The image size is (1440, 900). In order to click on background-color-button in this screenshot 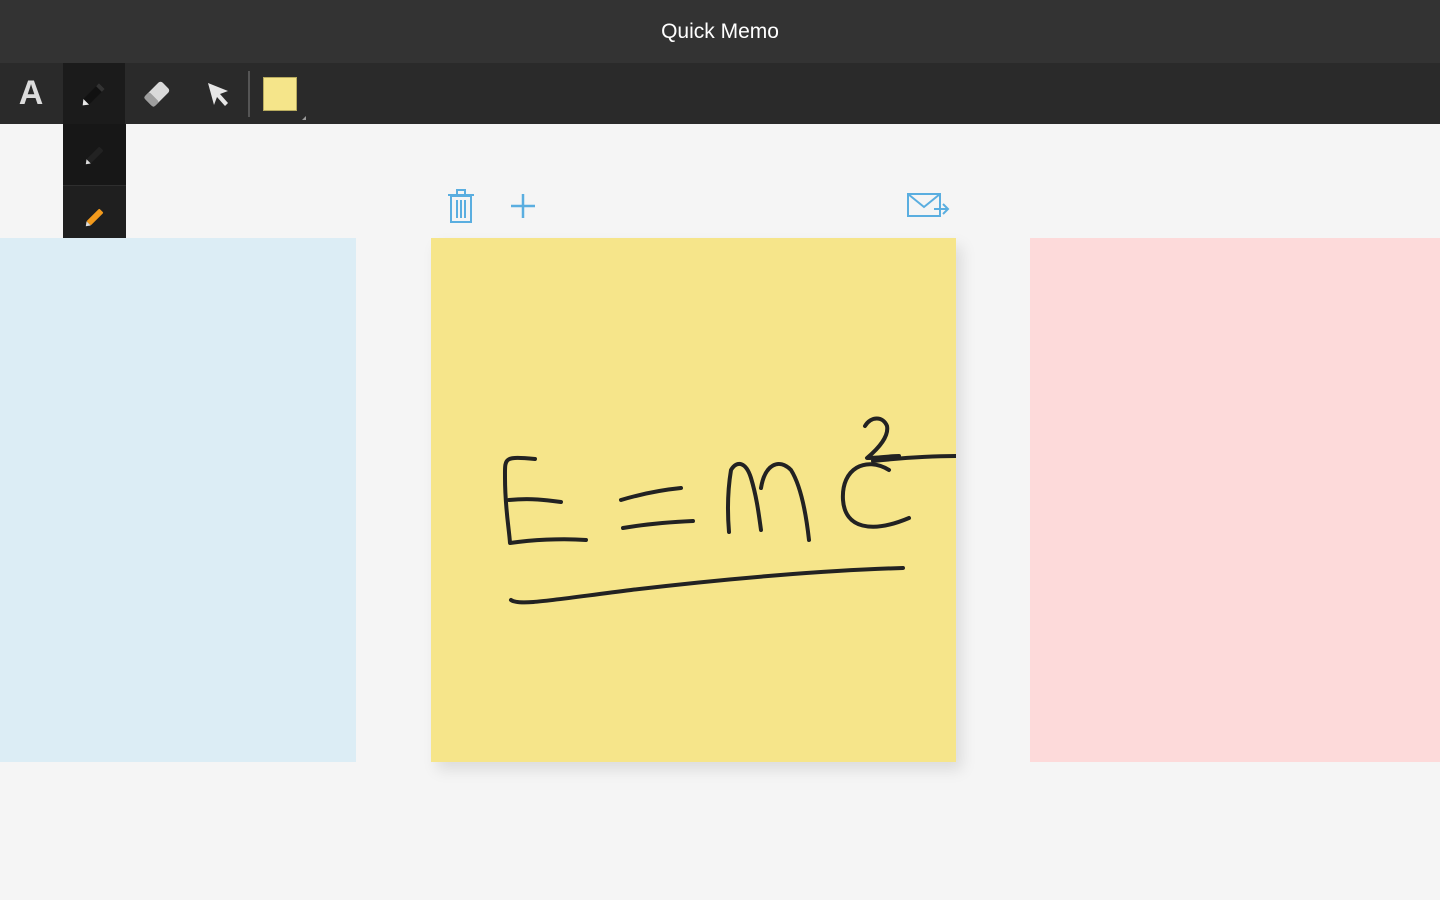, I will do `click(280, 93)`.